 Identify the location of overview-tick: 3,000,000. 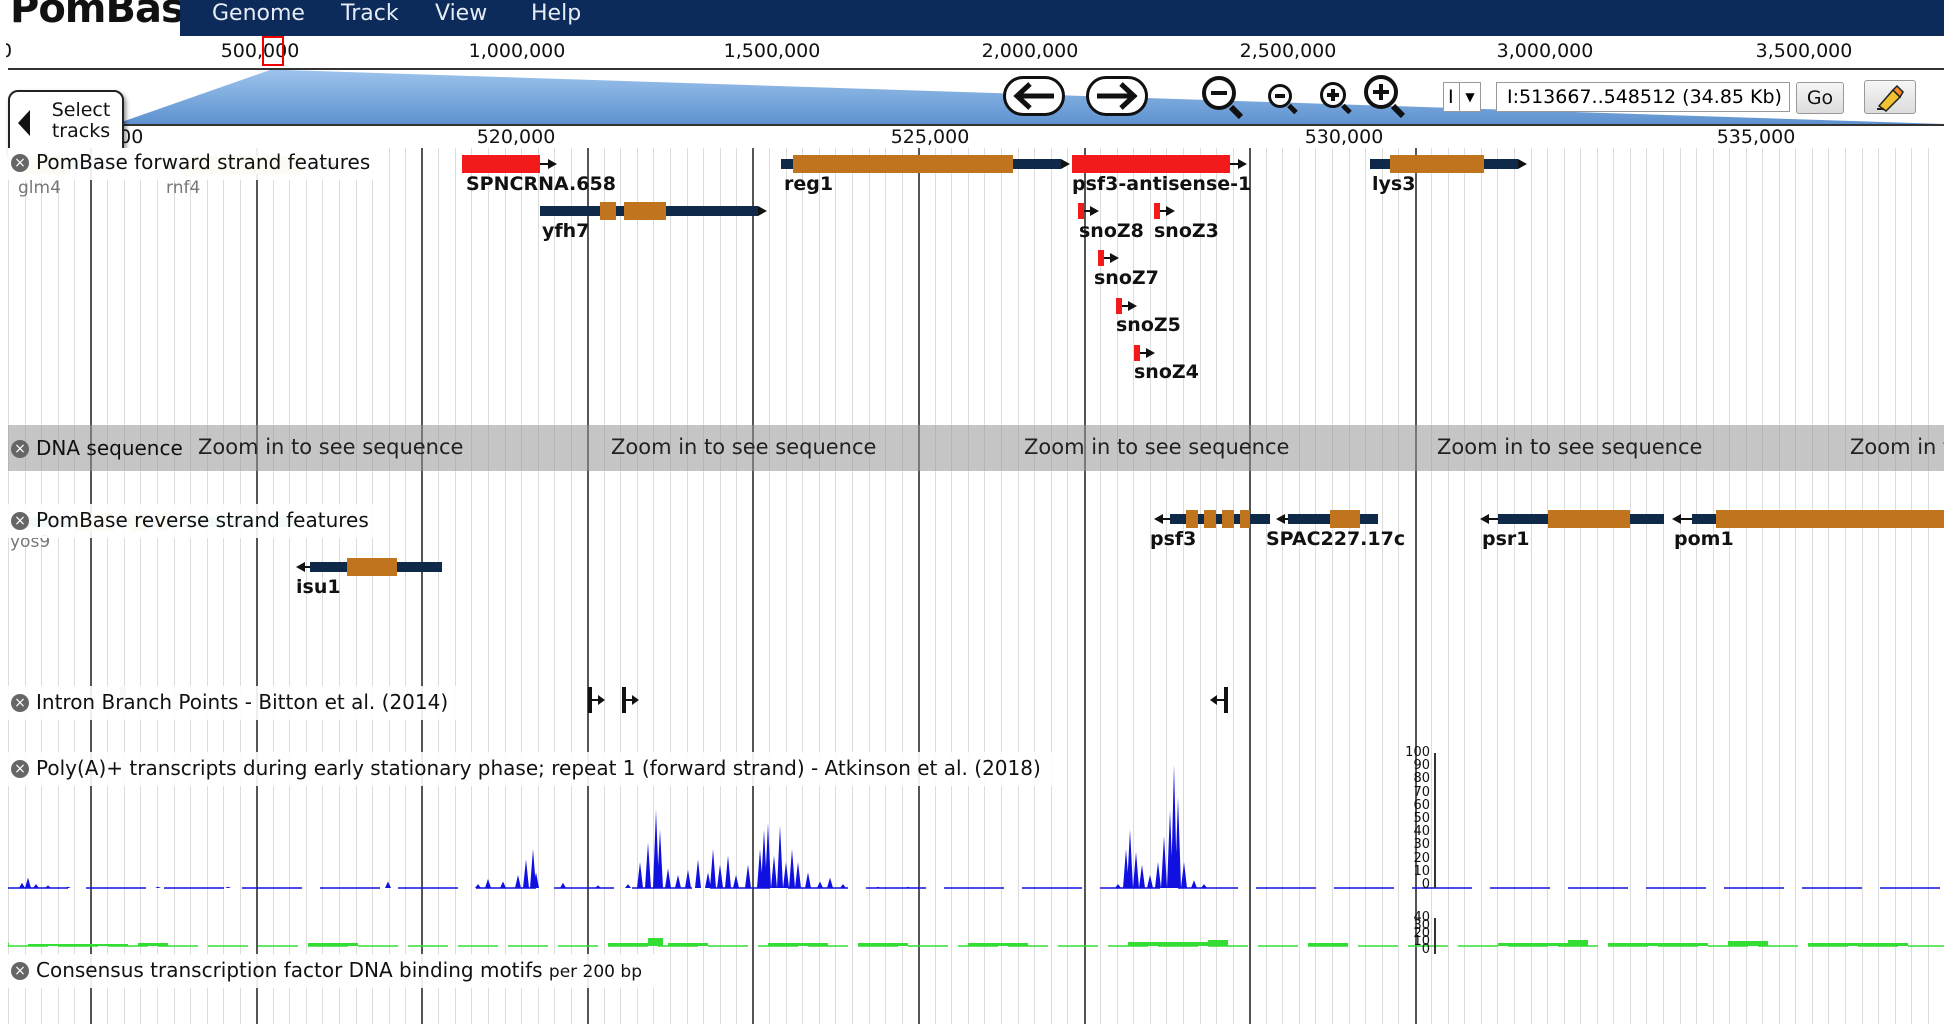
(1545, 51).